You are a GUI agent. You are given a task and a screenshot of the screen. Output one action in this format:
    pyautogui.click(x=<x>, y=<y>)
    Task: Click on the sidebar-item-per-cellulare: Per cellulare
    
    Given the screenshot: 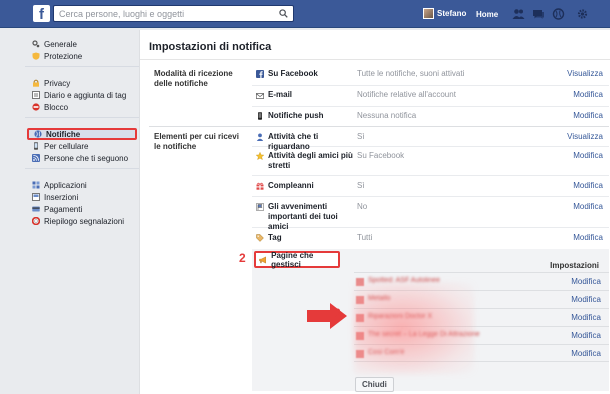 What is the action you would take?
    pyautogui.click(x=82, y=146)
    